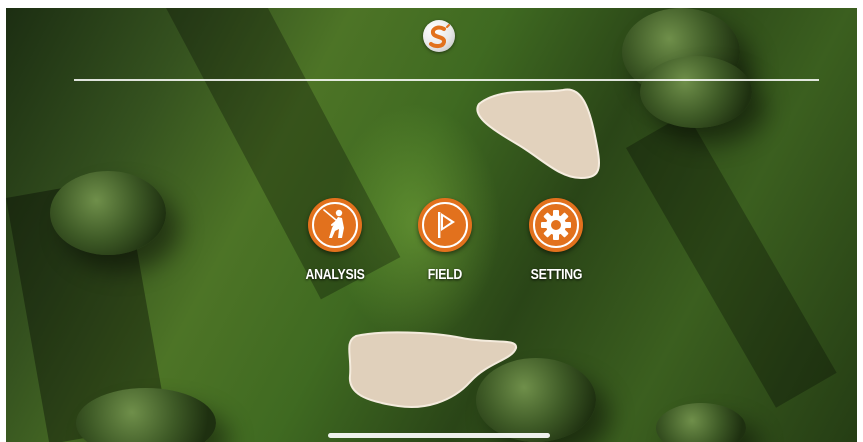 This screenshot has height=442, width=863. What do you see at coordinates (446, 80) in the screenshot?
I see `header-divider` at bounding box center [446, 80].